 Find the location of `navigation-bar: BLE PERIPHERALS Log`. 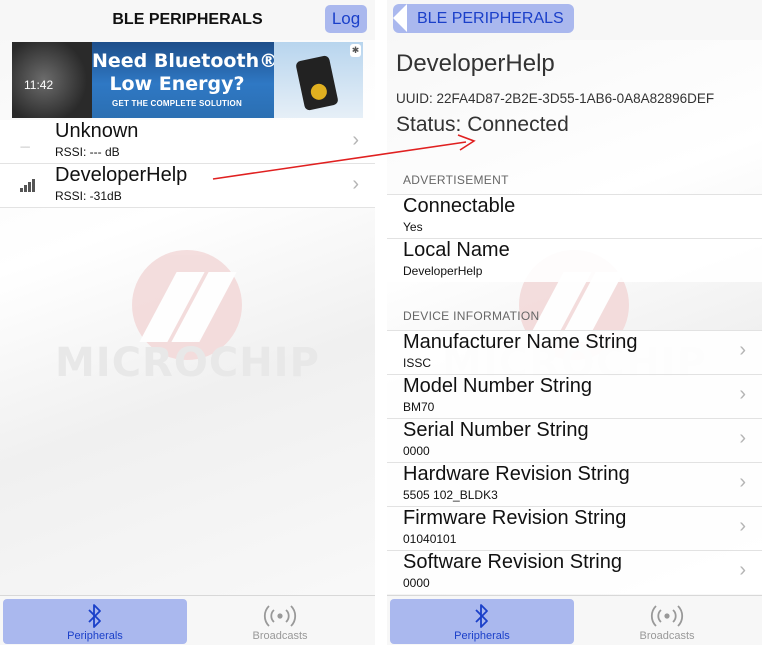

navigation-bar: BLE PERIPHERALS Log is located at coordinates (187, 20).